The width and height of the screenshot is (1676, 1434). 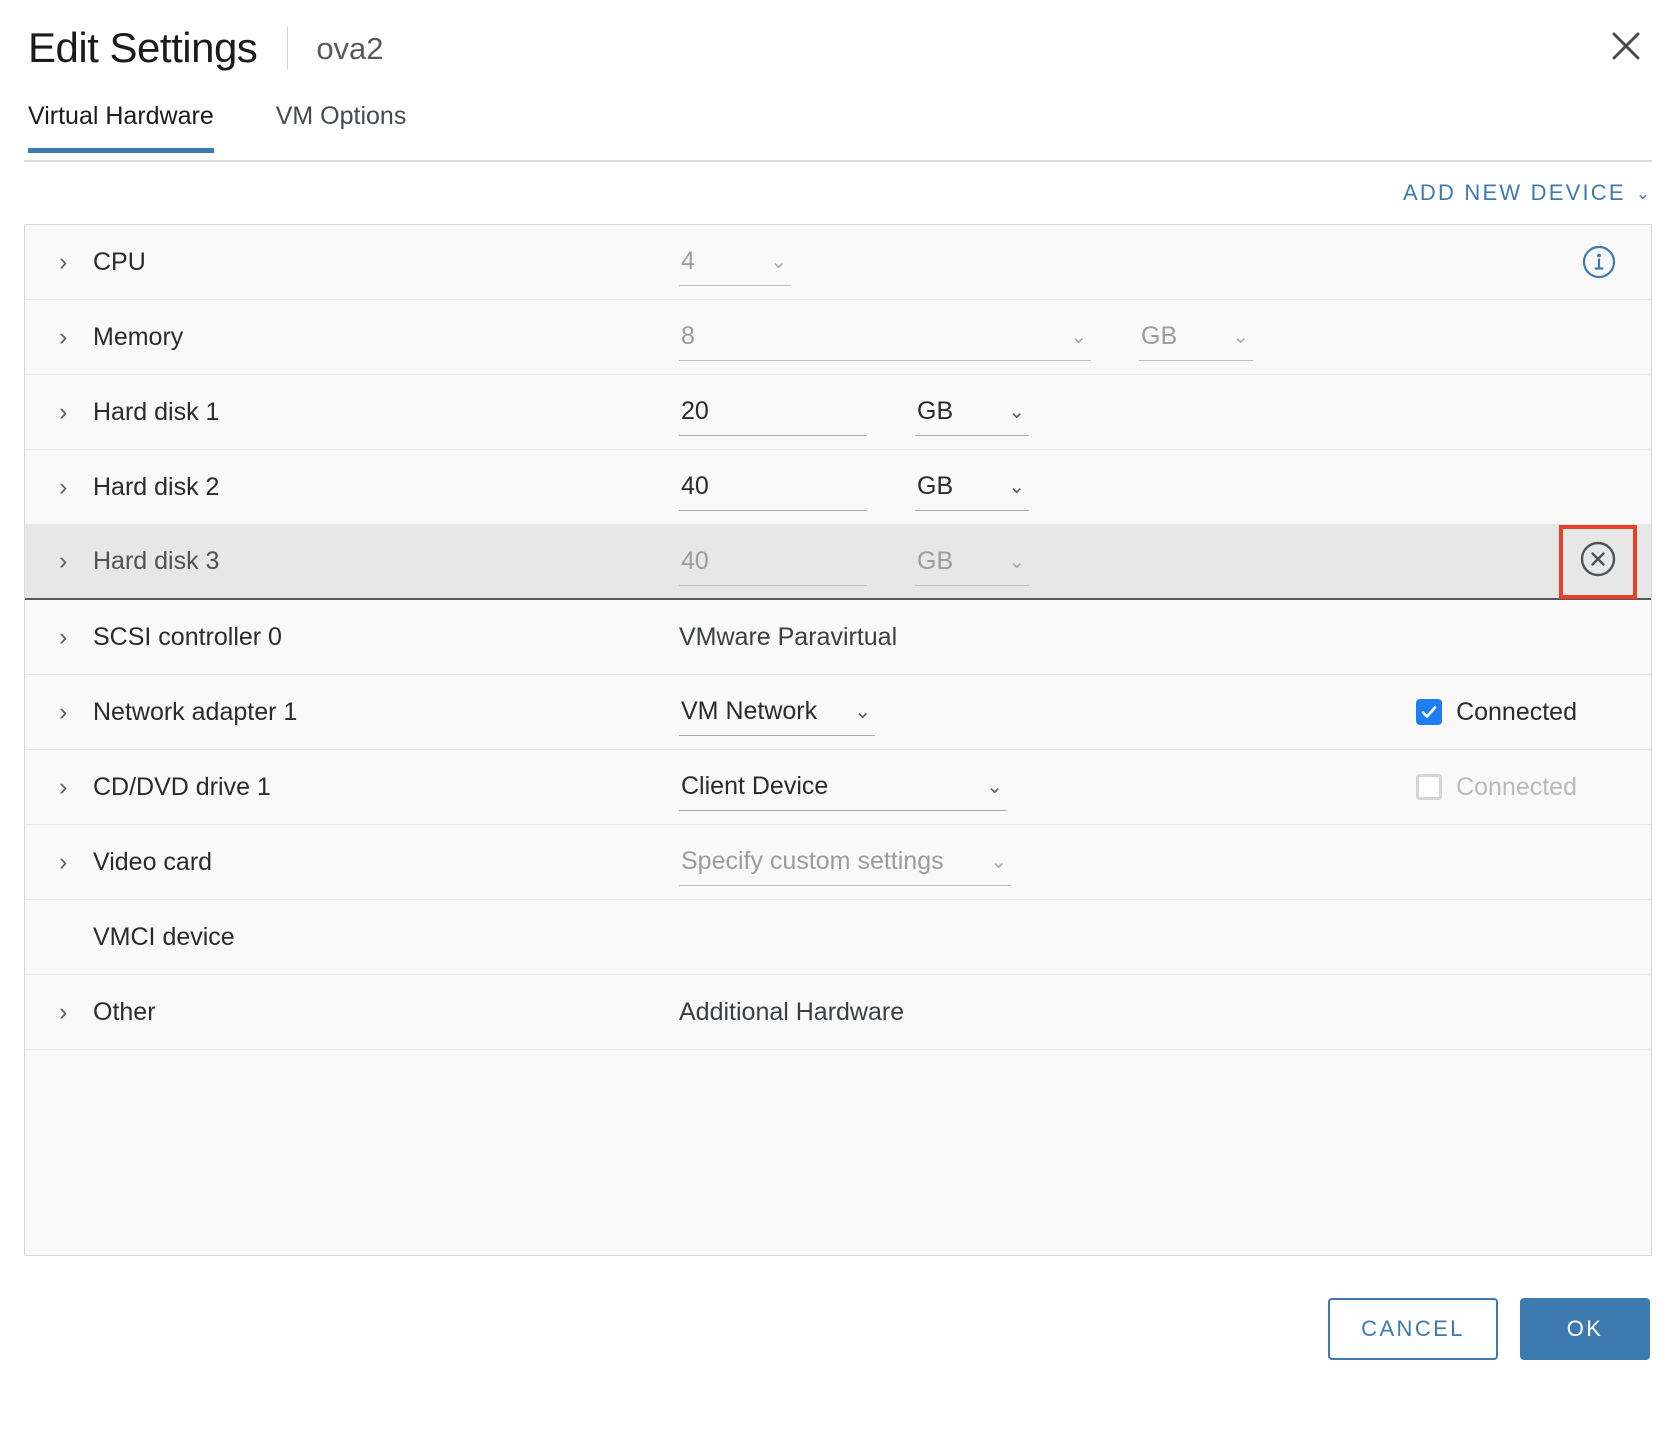 What do you see at coordinates (369, 862) in the screenshot?
I see `row-label-cell: › Video card` at bounding box center [369, 862].